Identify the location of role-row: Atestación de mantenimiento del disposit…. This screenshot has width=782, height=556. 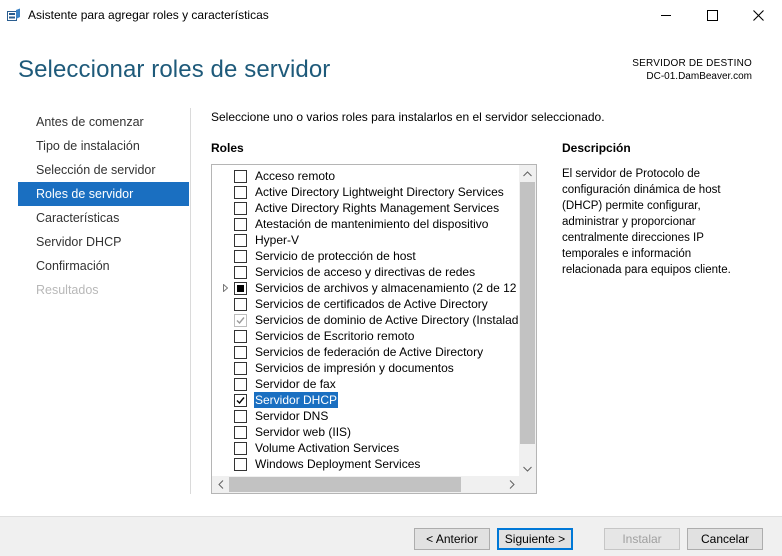
(365, 224).